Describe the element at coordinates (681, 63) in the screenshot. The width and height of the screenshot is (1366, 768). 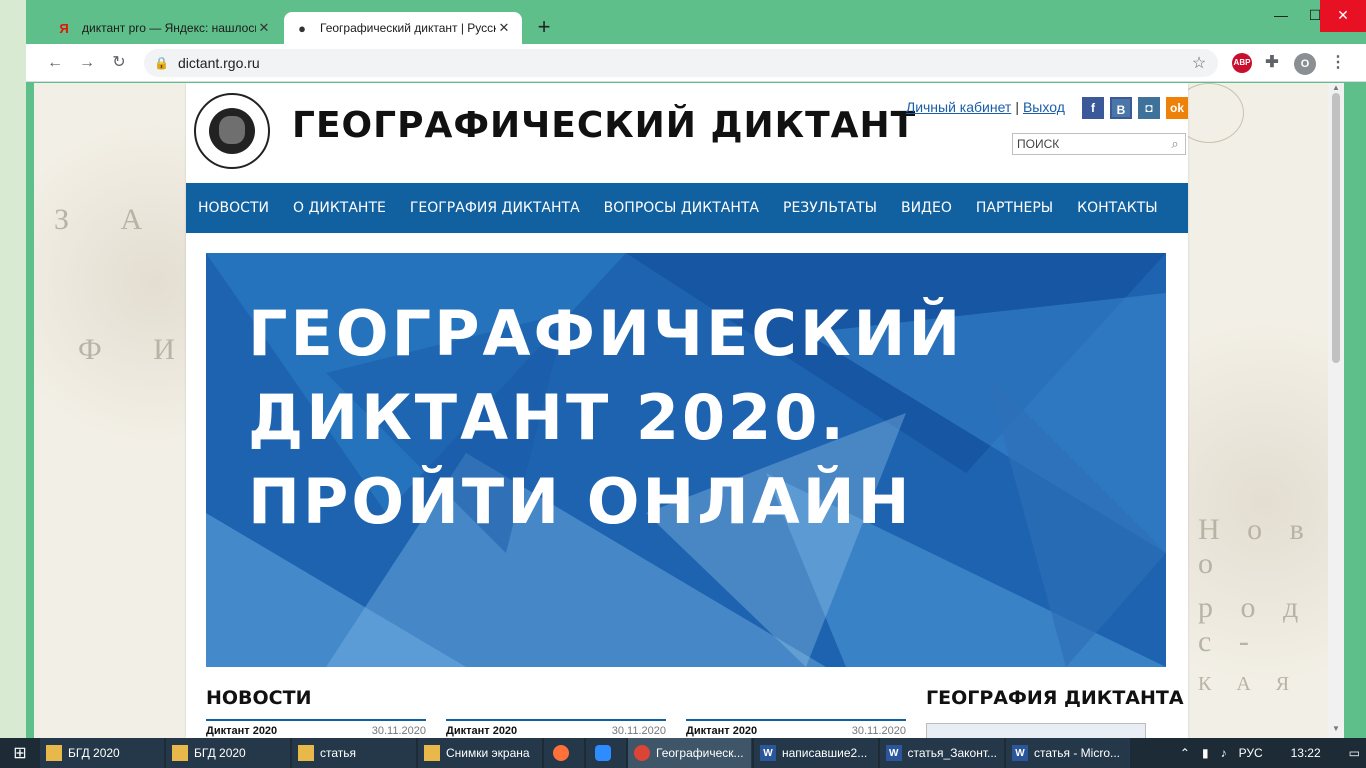
I see `address-bar: 🔒 dictant.rgo.ru ☆` at that location.